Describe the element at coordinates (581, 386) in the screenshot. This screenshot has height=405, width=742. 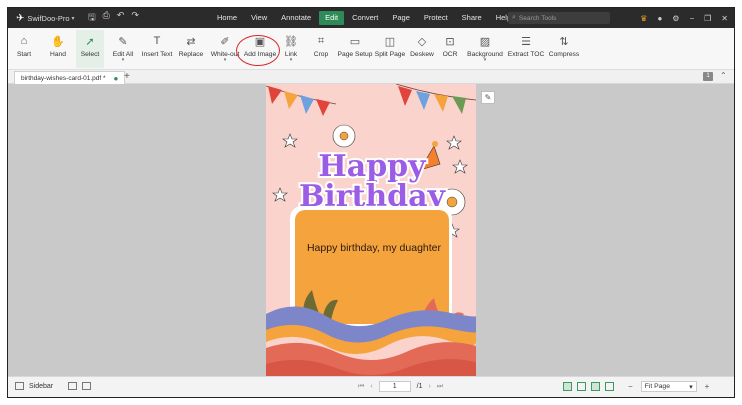
I see `continuous-view-icon` at that location.